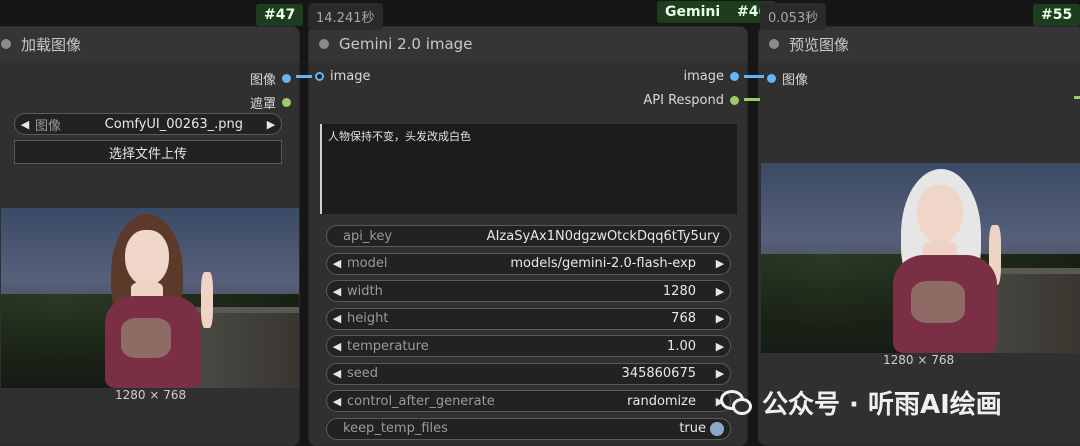  What do you see at coordinates (528, 318) in the screenshot?
I see `widget-height: ◀ height 768 ▶` at bounding box center [528, 318].